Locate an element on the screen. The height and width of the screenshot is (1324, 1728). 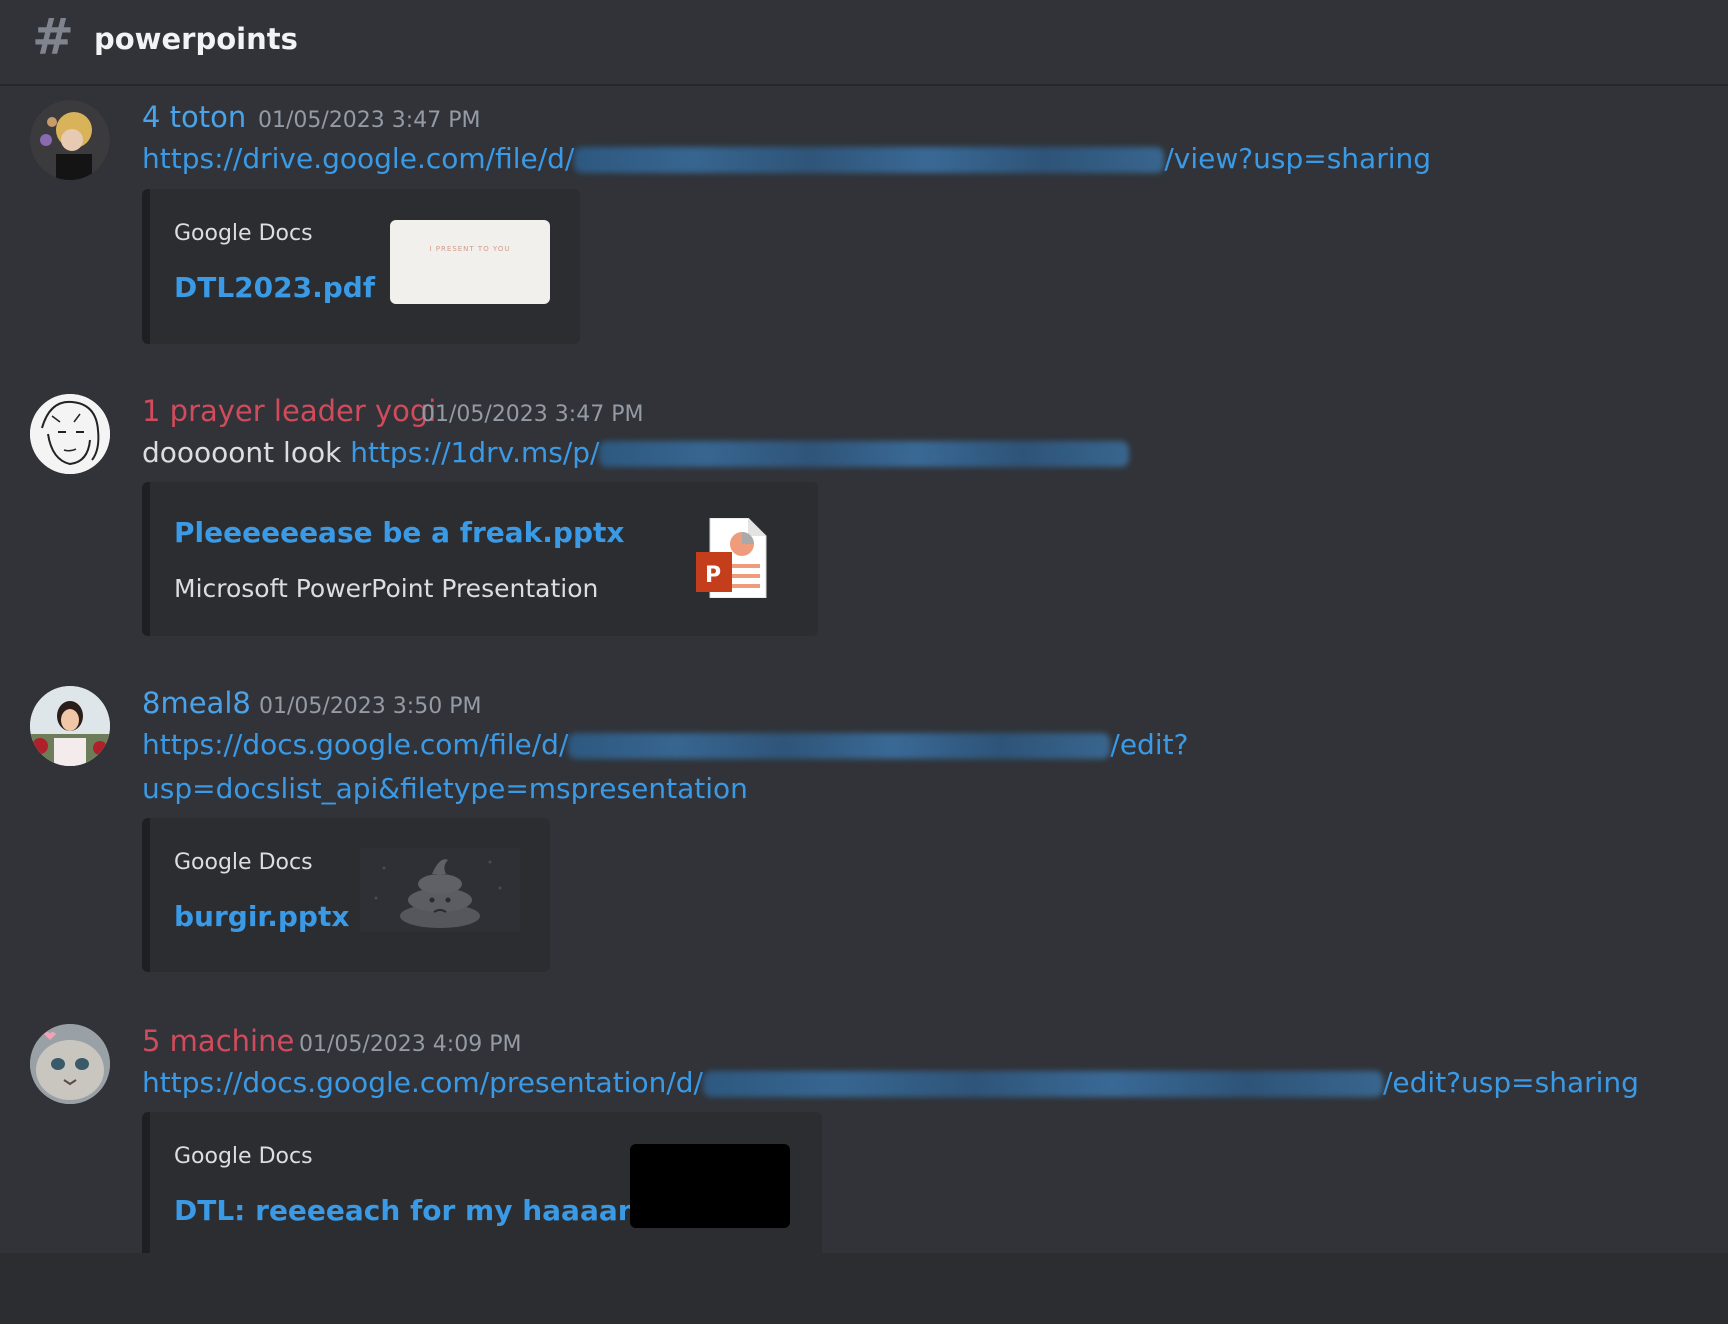
poop-icon is located at coordinates (438, 893).